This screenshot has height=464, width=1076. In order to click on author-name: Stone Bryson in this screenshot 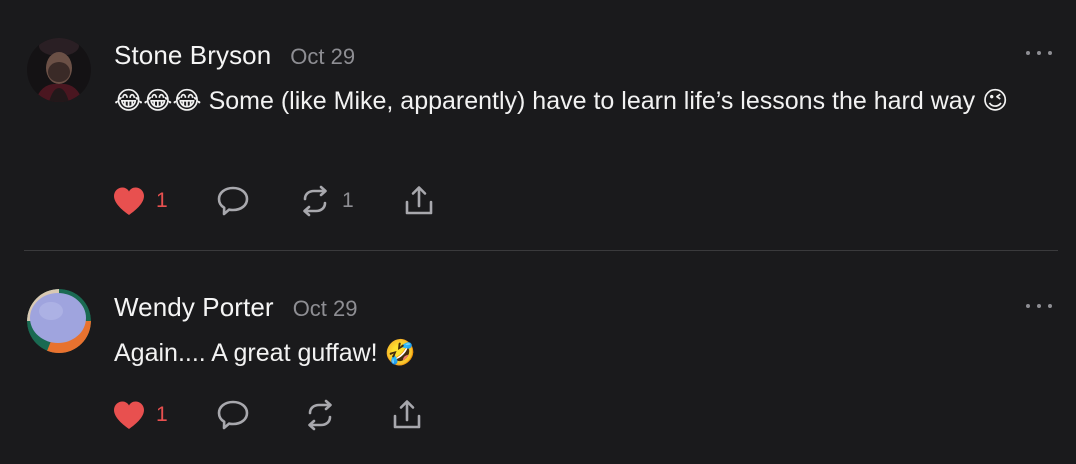, I will do `click(192, 55)`.